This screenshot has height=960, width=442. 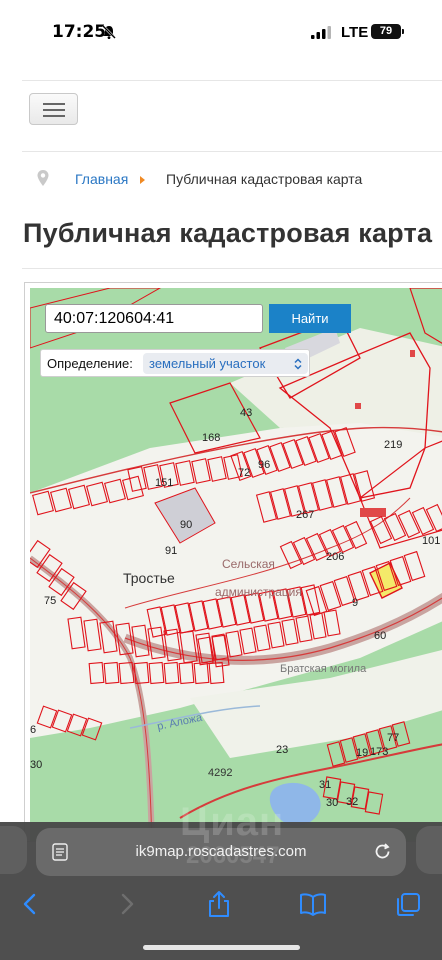 I want to click on chevron-updown-icon, so click(x=298, y=364).